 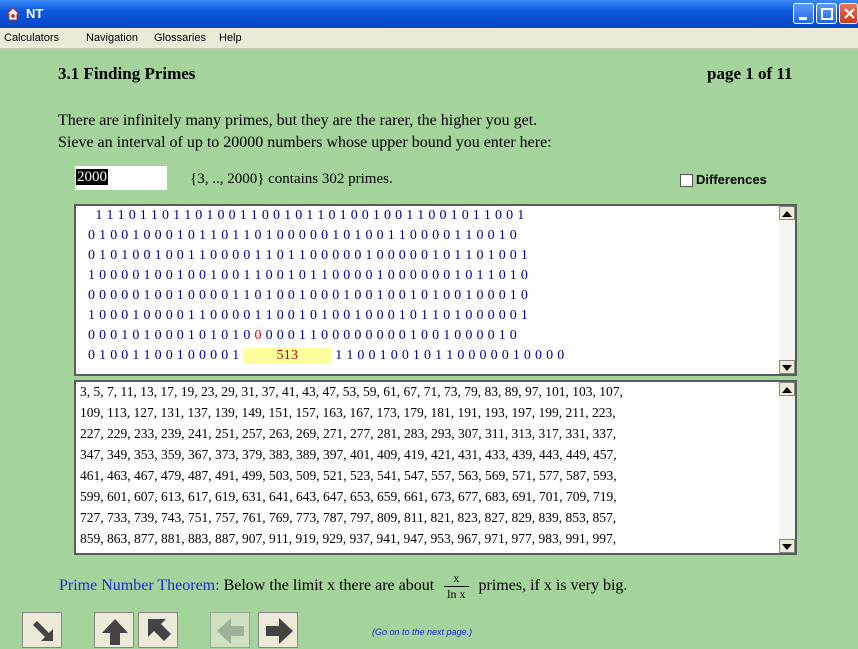 I want to click on arrow-up-left-icon, so click(x=159, y=630).